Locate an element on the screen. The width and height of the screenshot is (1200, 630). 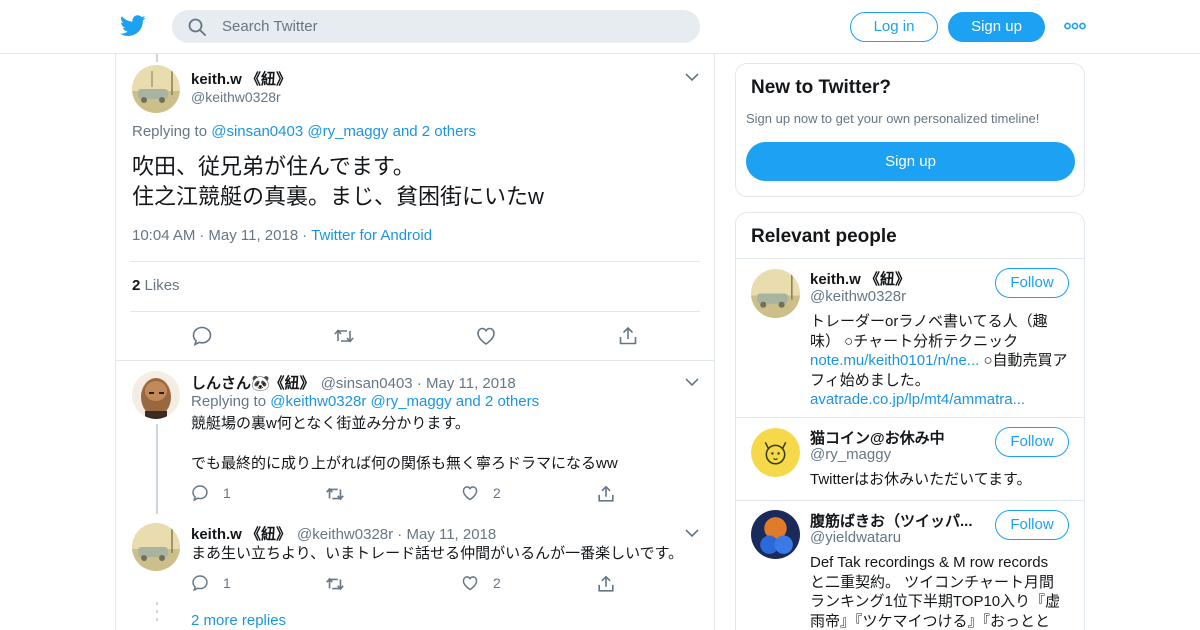
person-handle: @ry_maggy is located at coordinates (850, 454).